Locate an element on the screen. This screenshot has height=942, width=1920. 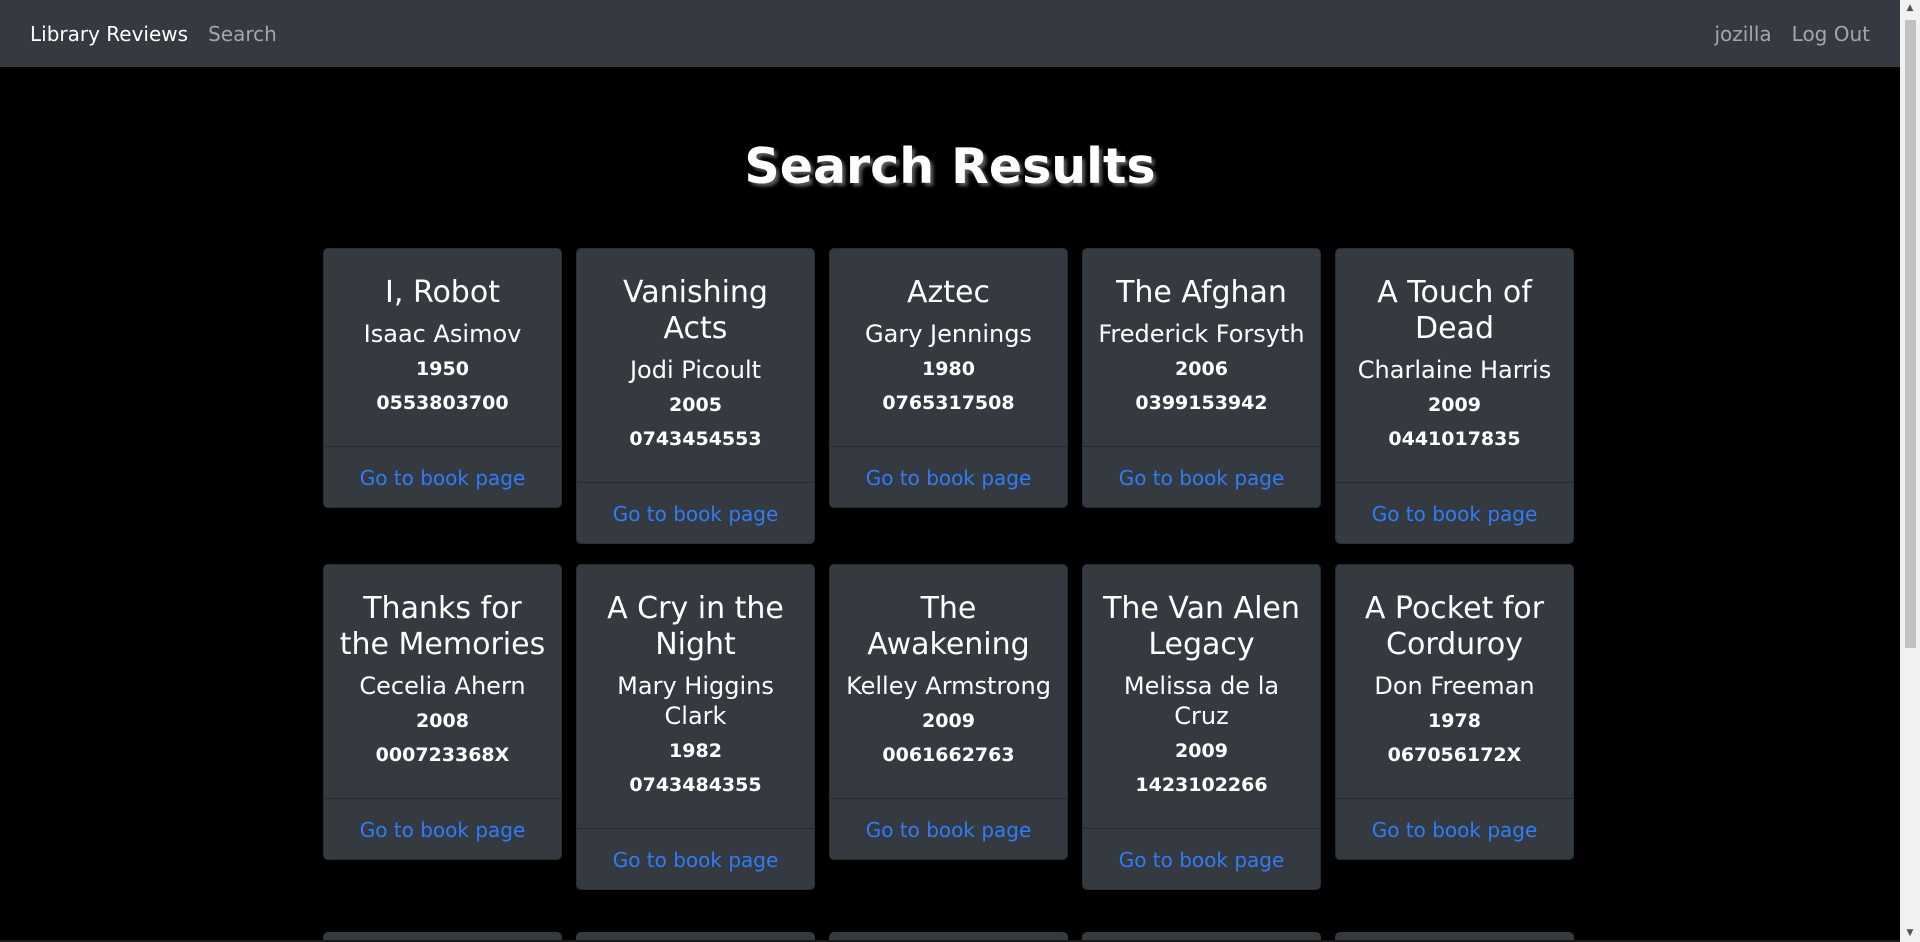
book-year: 2006 is located at coordinates (1201, 369).